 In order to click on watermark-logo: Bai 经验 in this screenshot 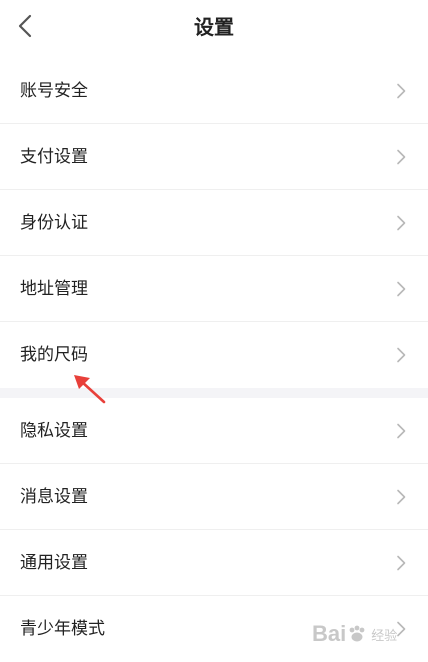, I will do `click(367, 634)`.